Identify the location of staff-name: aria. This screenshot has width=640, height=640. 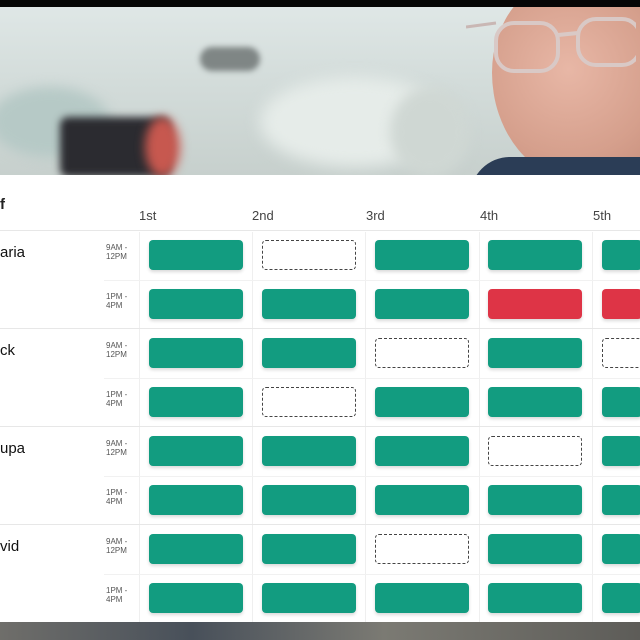
(13, 252).